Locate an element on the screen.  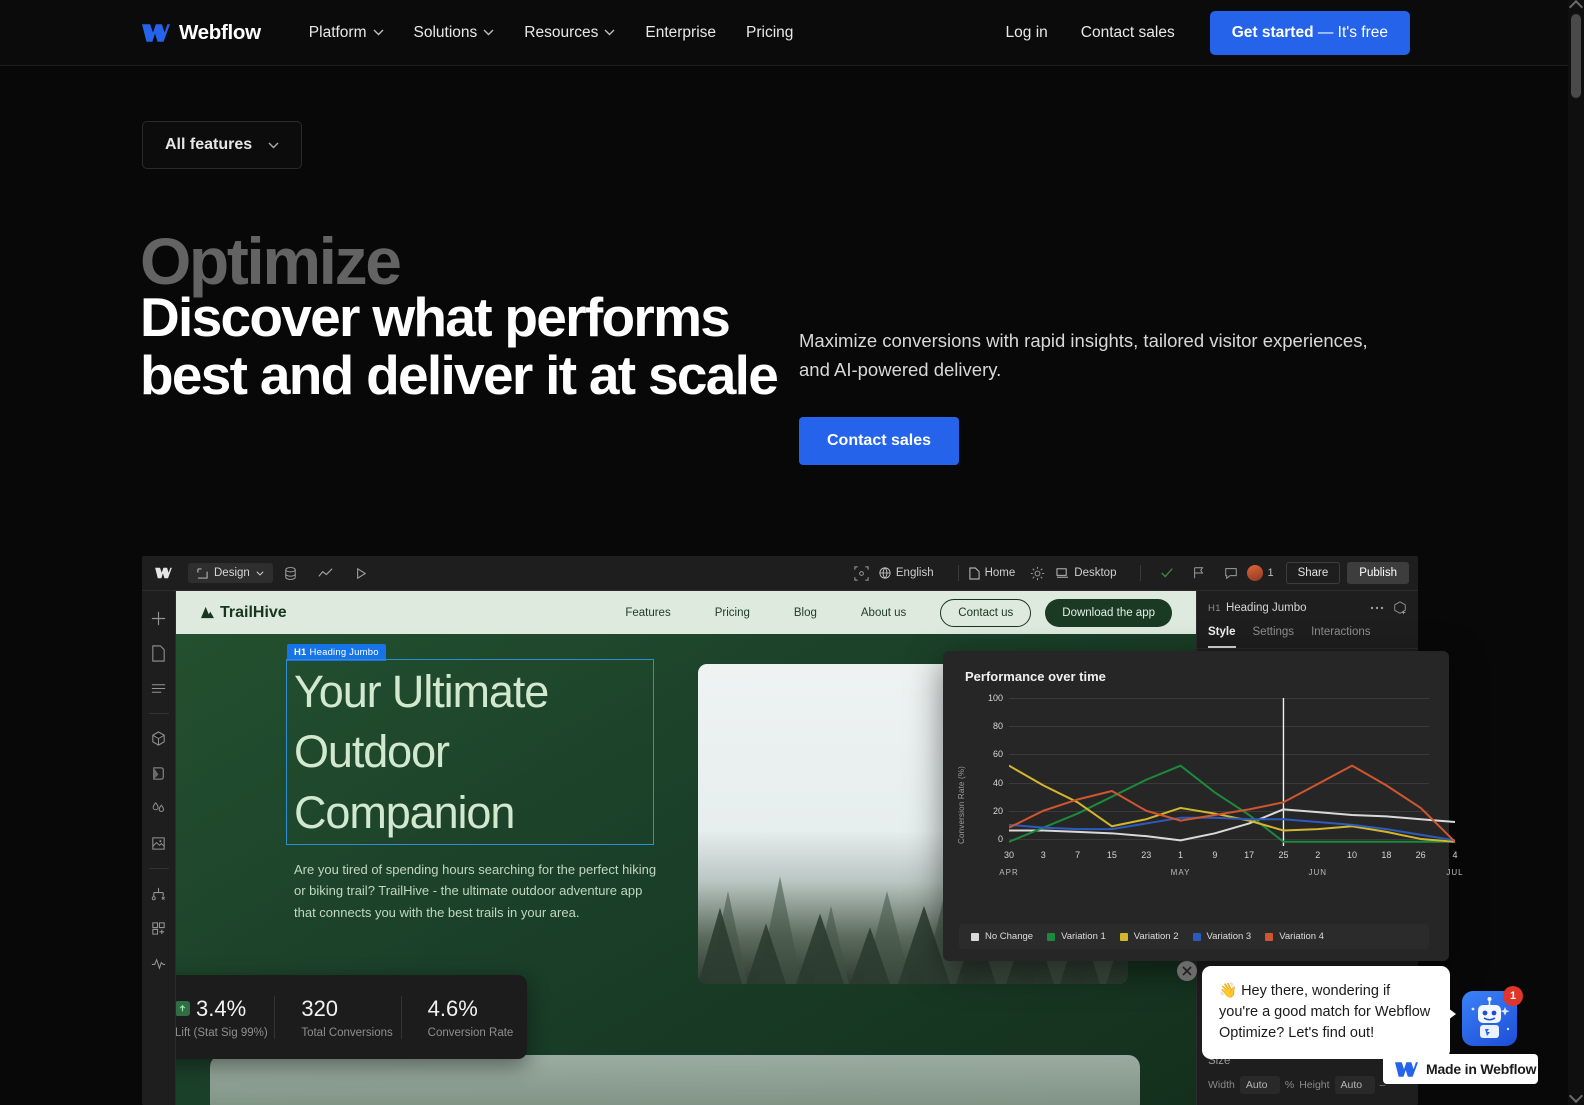
globe-icon is located at coordinates (885, 573).